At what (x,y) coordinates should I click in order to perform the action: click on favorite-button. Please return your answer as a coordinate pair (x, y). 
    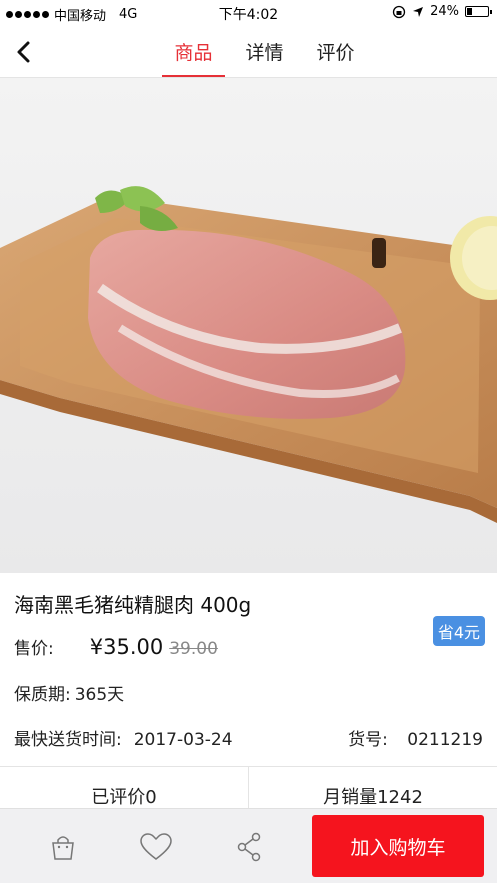
    Looking at the image, I should click on (156, 847).